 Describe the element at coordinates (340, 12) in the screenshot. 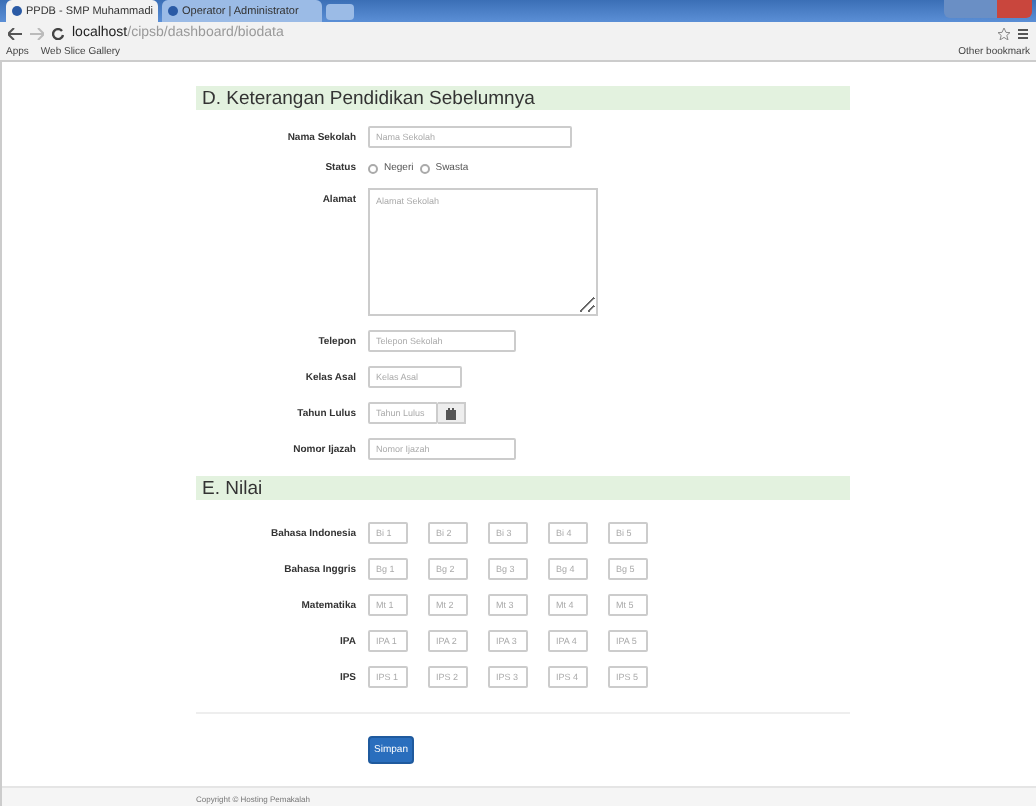

I see `new-tab-button` at that location.